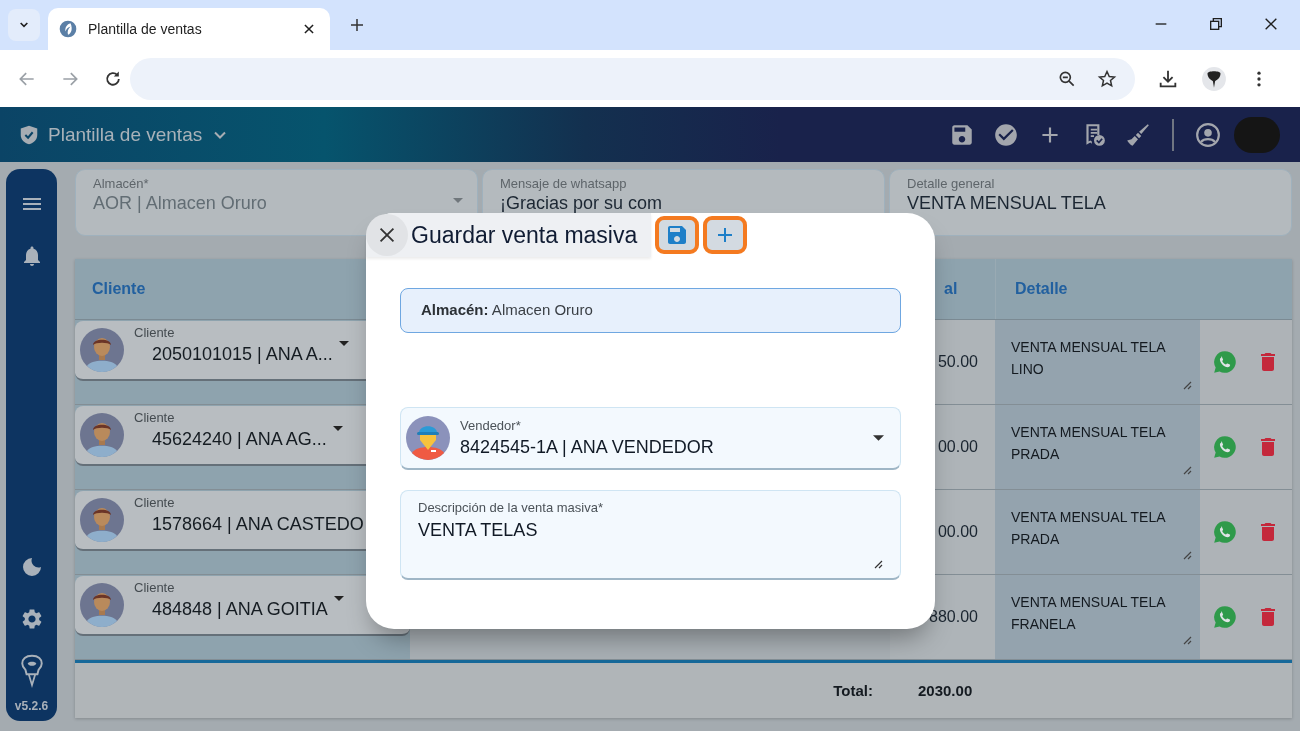 The height and width of the screenshot is (731, 1300). Describe the element at coordinates (853, 690) in the screenshot. I see `total-label: Total:` at that location.